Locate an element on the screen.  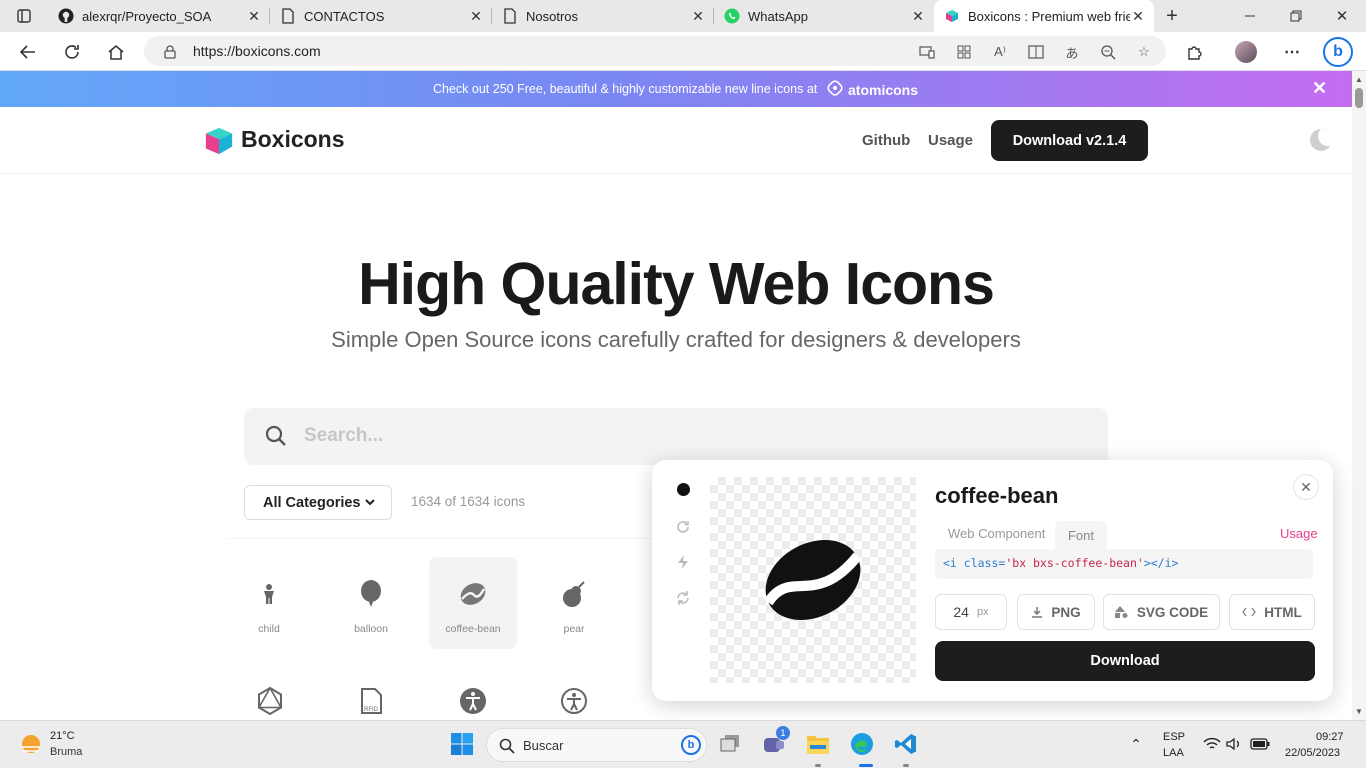
translate-icon: あ is located at coordinates (1072, 52).